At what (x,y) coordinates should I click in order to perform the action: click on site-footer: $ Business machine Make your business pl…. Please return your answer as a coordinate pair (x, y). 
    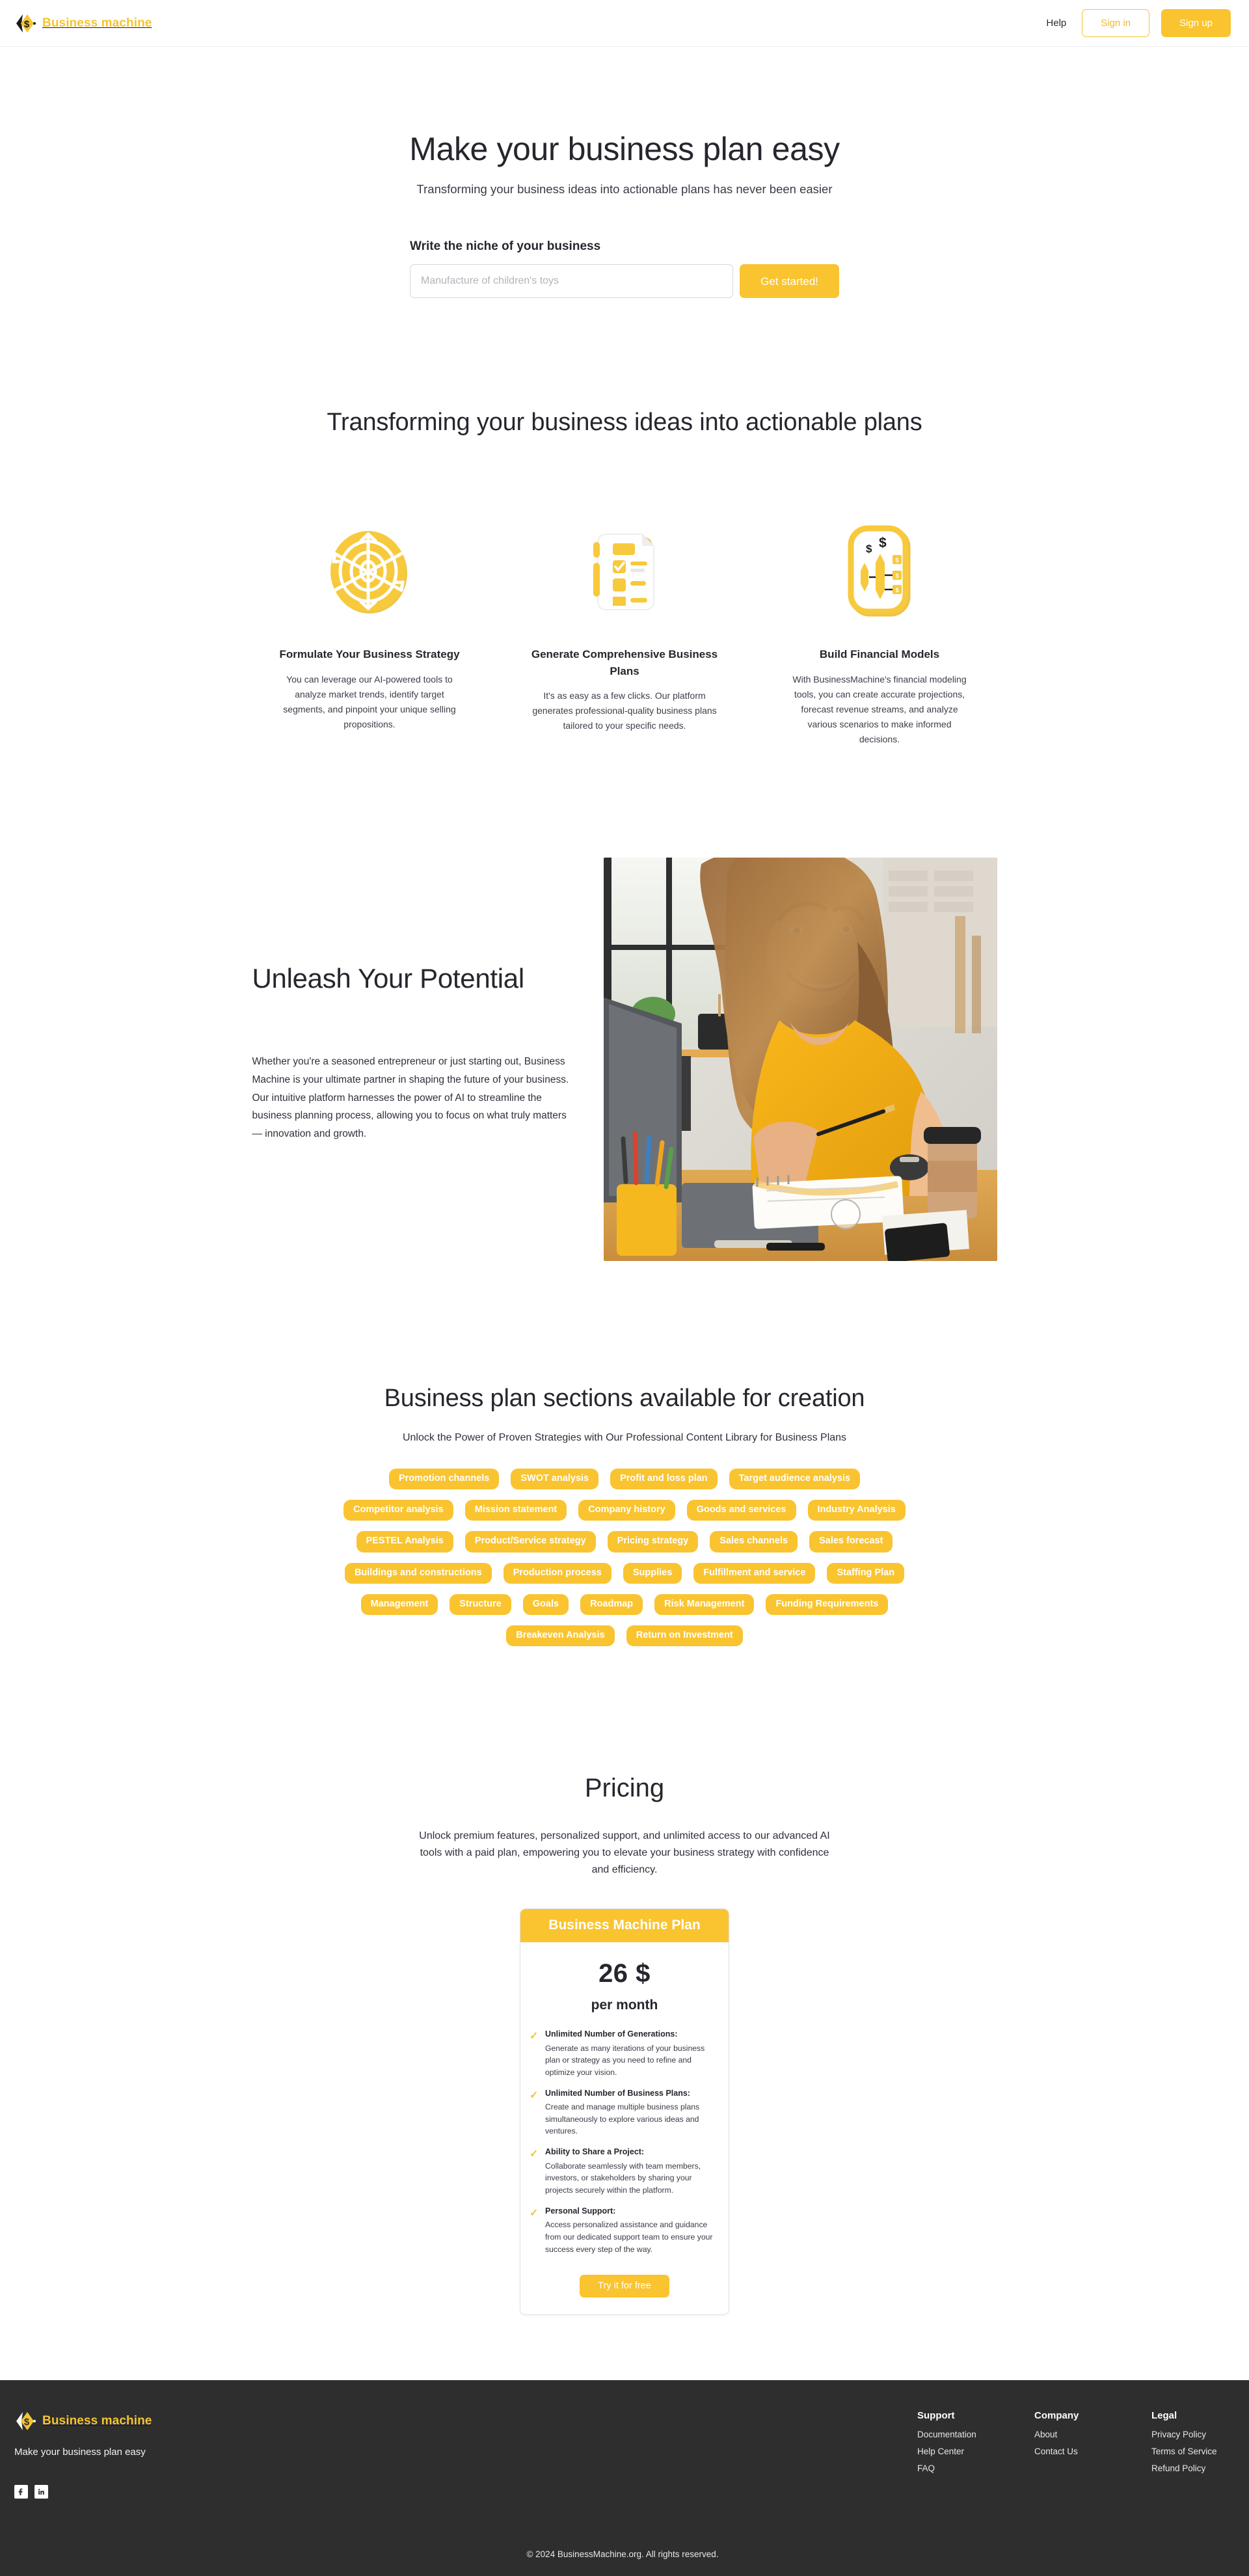
    Looking at the image, I should click on (624, 2477).